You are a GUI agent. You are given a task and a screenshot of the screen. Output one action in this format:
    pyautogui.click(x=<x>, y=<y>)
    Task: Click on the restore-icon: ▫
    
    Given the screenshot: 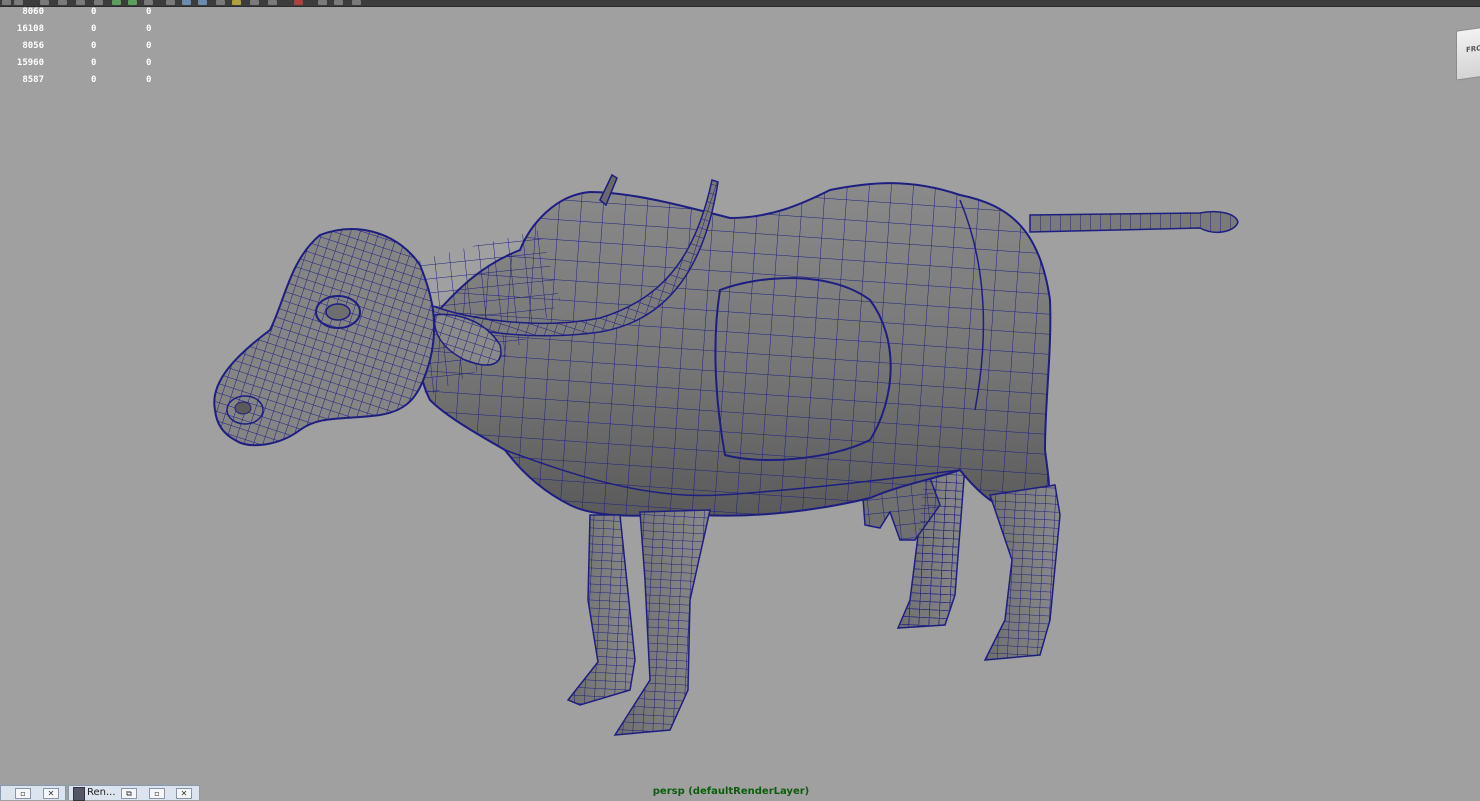 What is the action you would take?
    pyautogui.click(x=23, y=793)
    